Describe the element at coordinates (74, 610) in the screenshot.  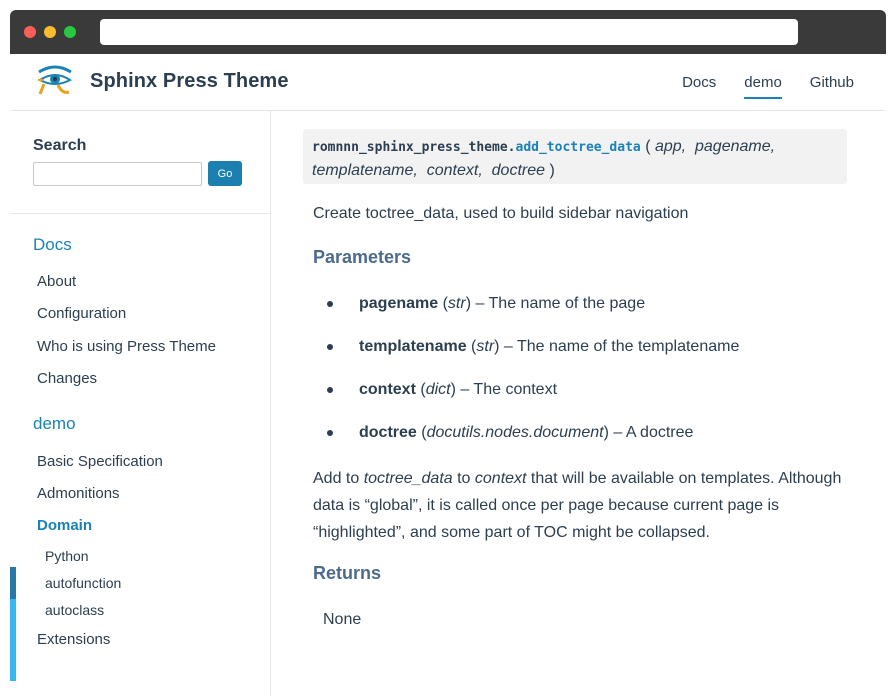
I see `sidebar-subitem-autoclass: autoclass` at that location.